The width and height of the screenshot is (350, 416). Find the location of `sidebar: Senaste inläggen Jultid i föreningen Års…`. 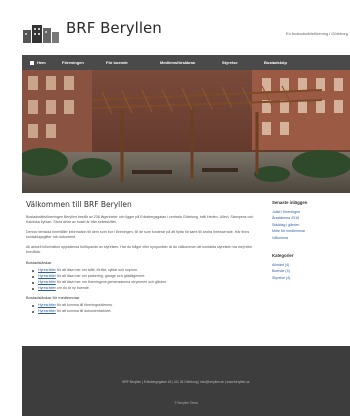

sidebar: Senaste inläggen Jultid i föreningen Års… is located at coordinates (310, 240).